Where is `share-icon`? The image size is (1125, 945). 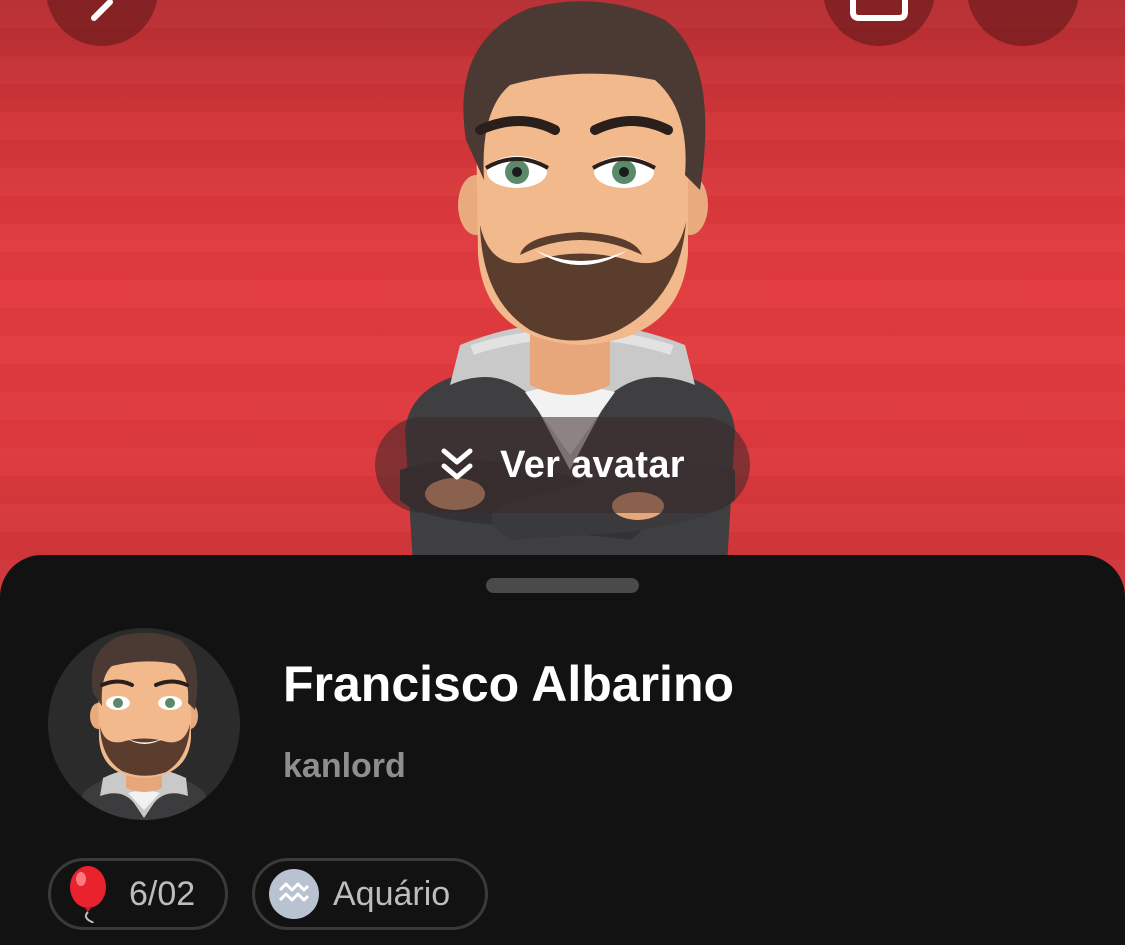 share-icon is located at coordinates (879, 10).